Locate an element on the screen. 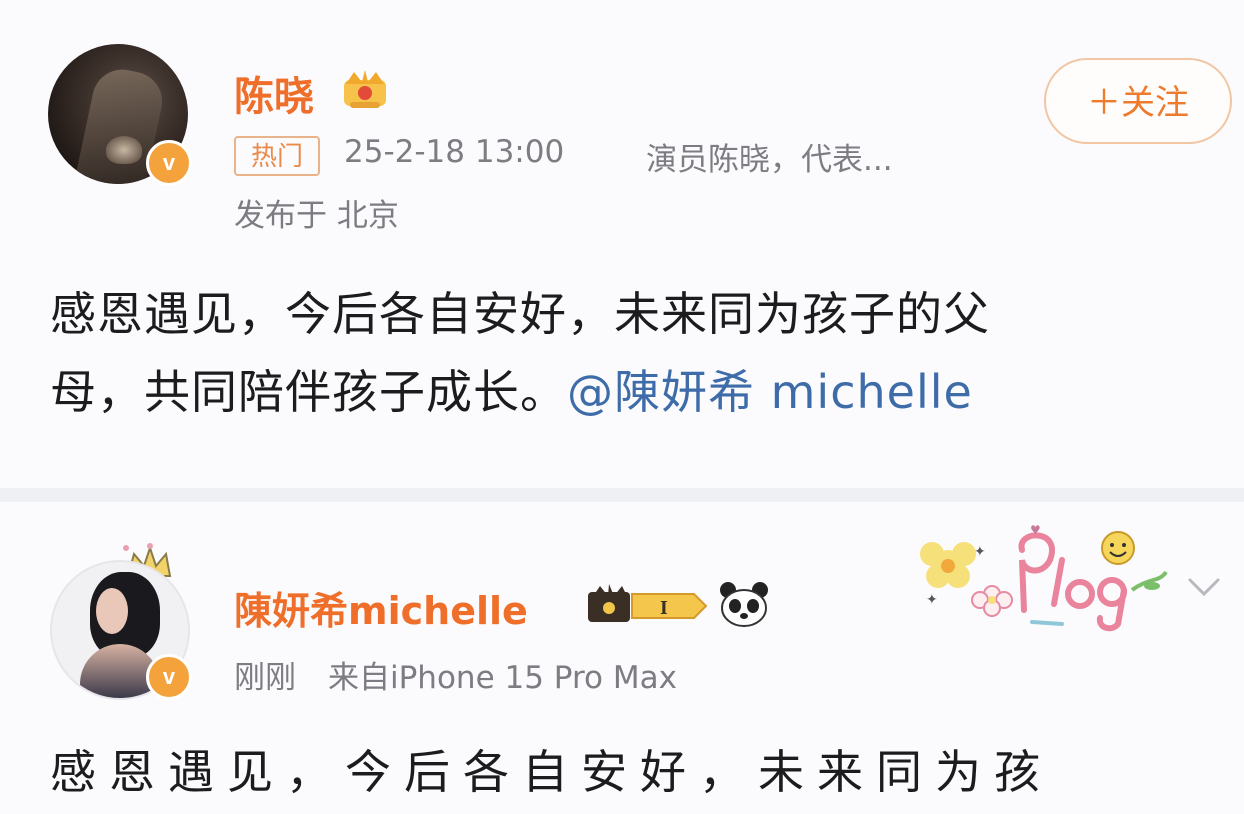 The image size is (1244, 814). avatar-glass is located at coordinates (124, 150).